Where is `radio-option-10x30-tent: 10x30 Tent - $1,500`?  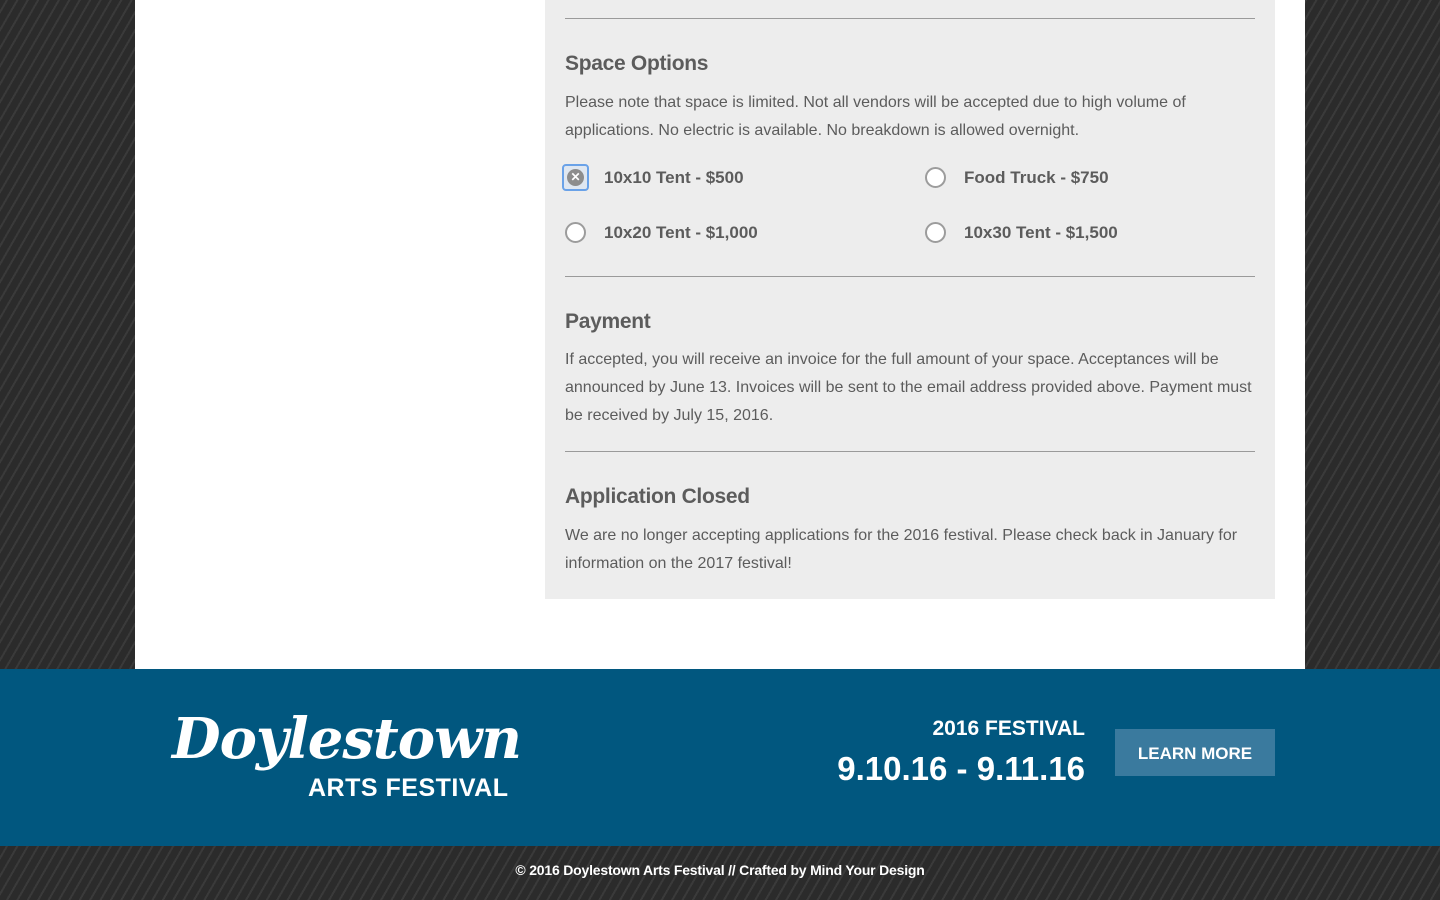 radio-option-10x30-tent: 10x30 Tent - $1,500 is located at coordinates (1021, 232).